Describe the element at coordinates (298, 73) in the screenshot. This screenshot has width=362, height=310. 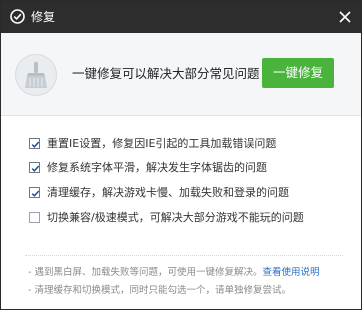
I see `one-click-repair-button: 一键修复` at that location.